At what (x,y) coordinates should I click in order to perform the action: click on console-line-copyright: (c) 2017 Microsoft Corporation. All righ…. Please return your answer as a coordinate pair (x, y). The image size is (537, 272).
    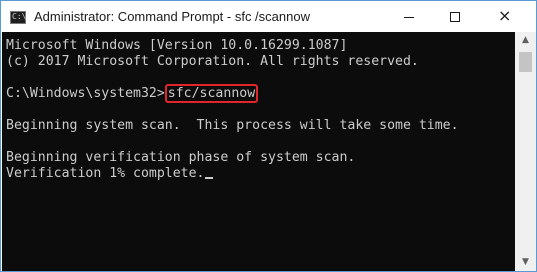
    Looking at the image, I should click on (212, 61).